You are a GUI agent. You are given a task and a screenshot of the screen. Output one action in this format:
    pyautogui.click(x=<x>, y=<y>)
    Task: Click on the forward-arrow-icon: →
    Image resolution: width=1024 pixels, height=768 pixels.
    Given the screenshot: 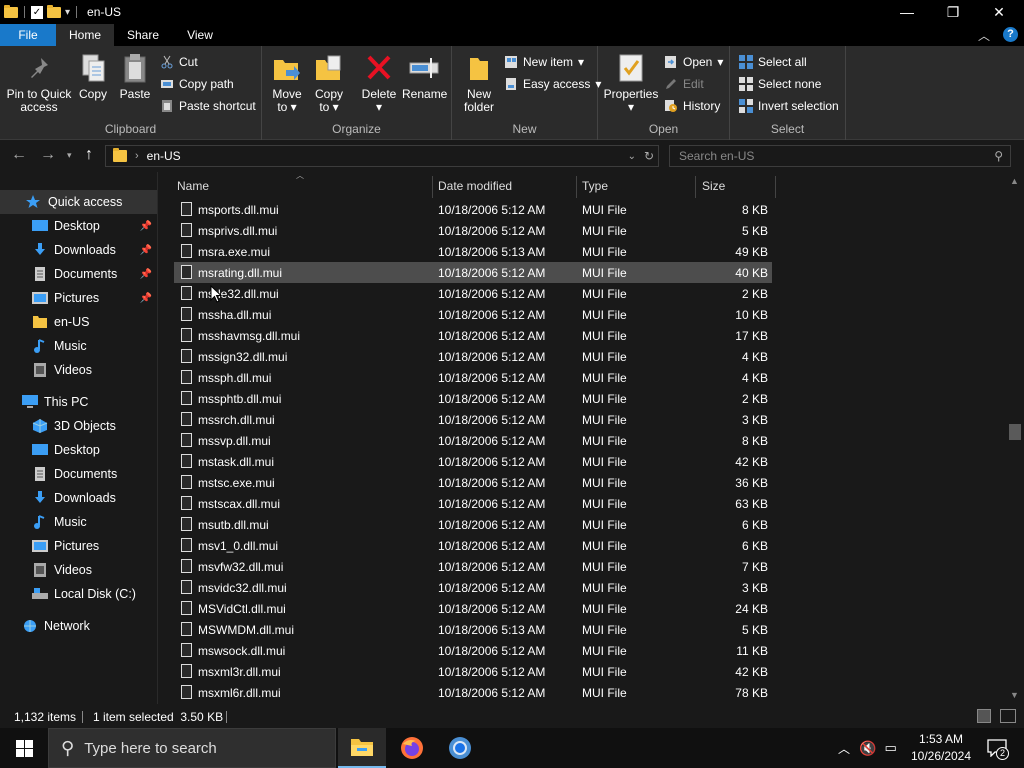 What is the action you would take?
    pyautogui.click(x=48, y=155)
    